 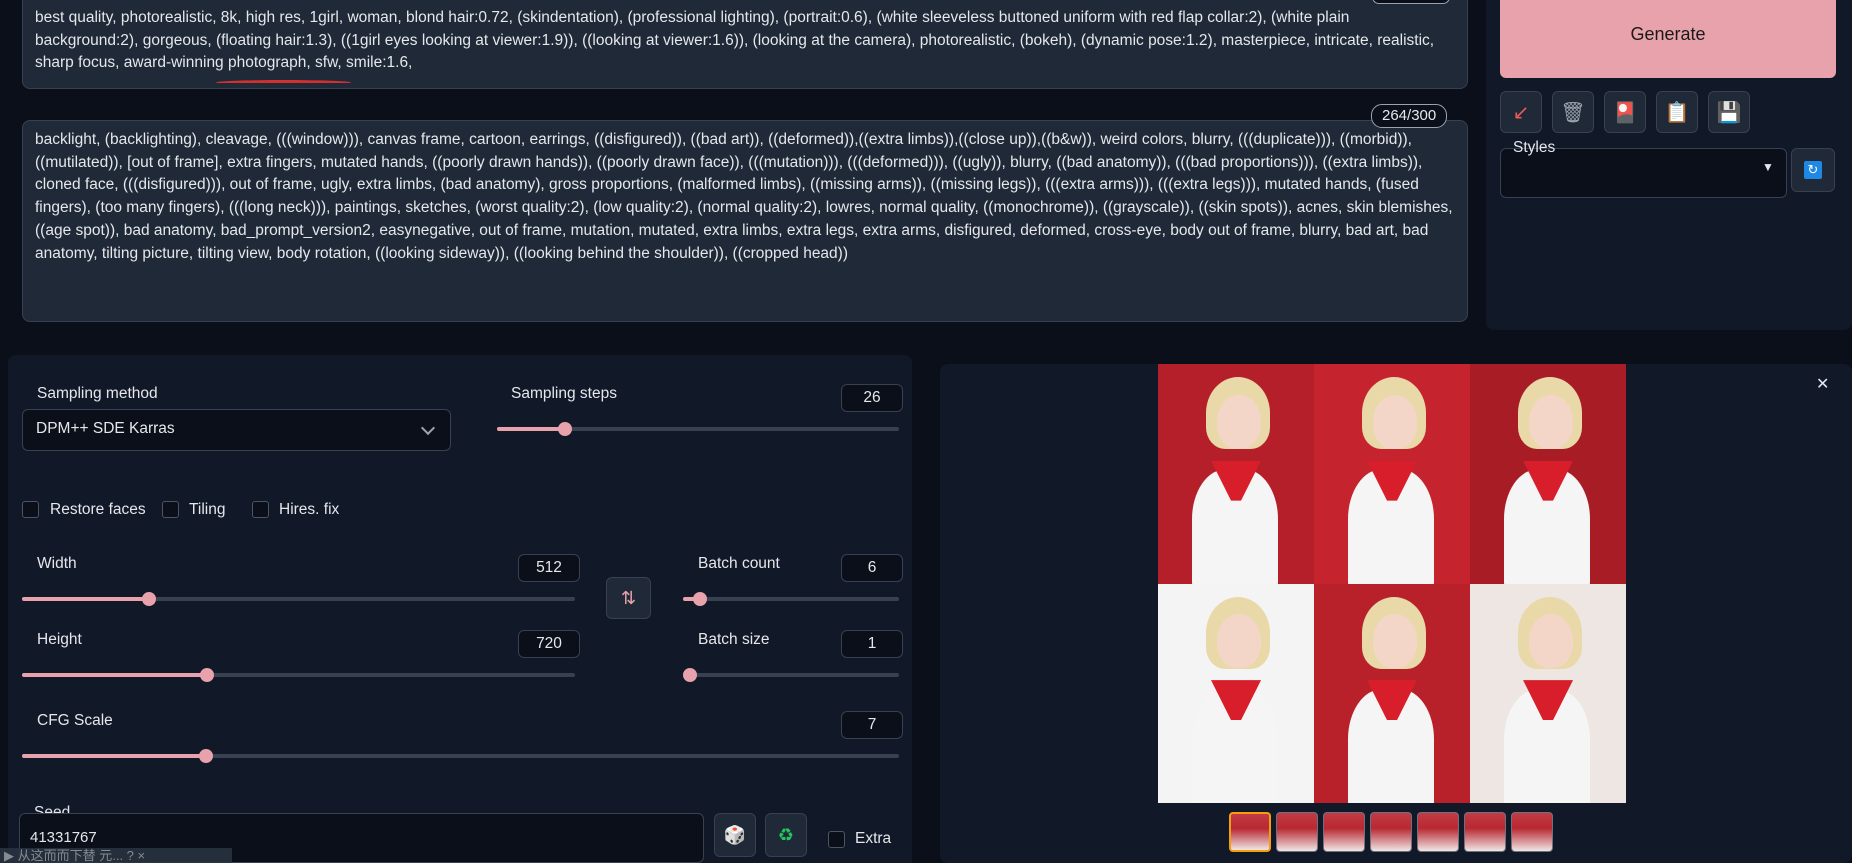 I want to click on close-icon: ✕, so click(x=1822, y=384).